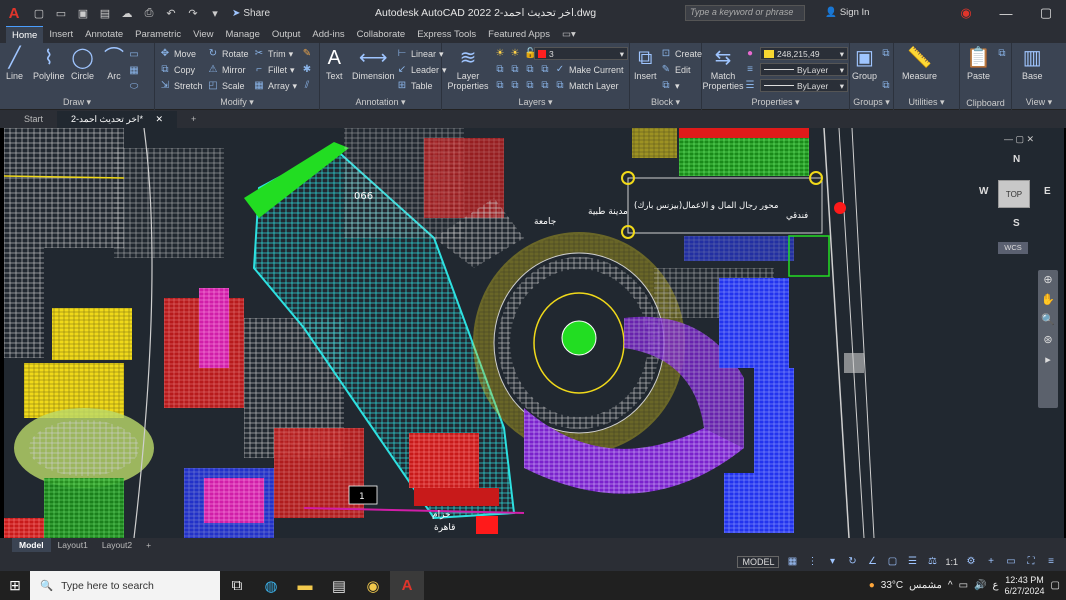  I want to click on task-view-icon: ⧉, so click(237, 585).